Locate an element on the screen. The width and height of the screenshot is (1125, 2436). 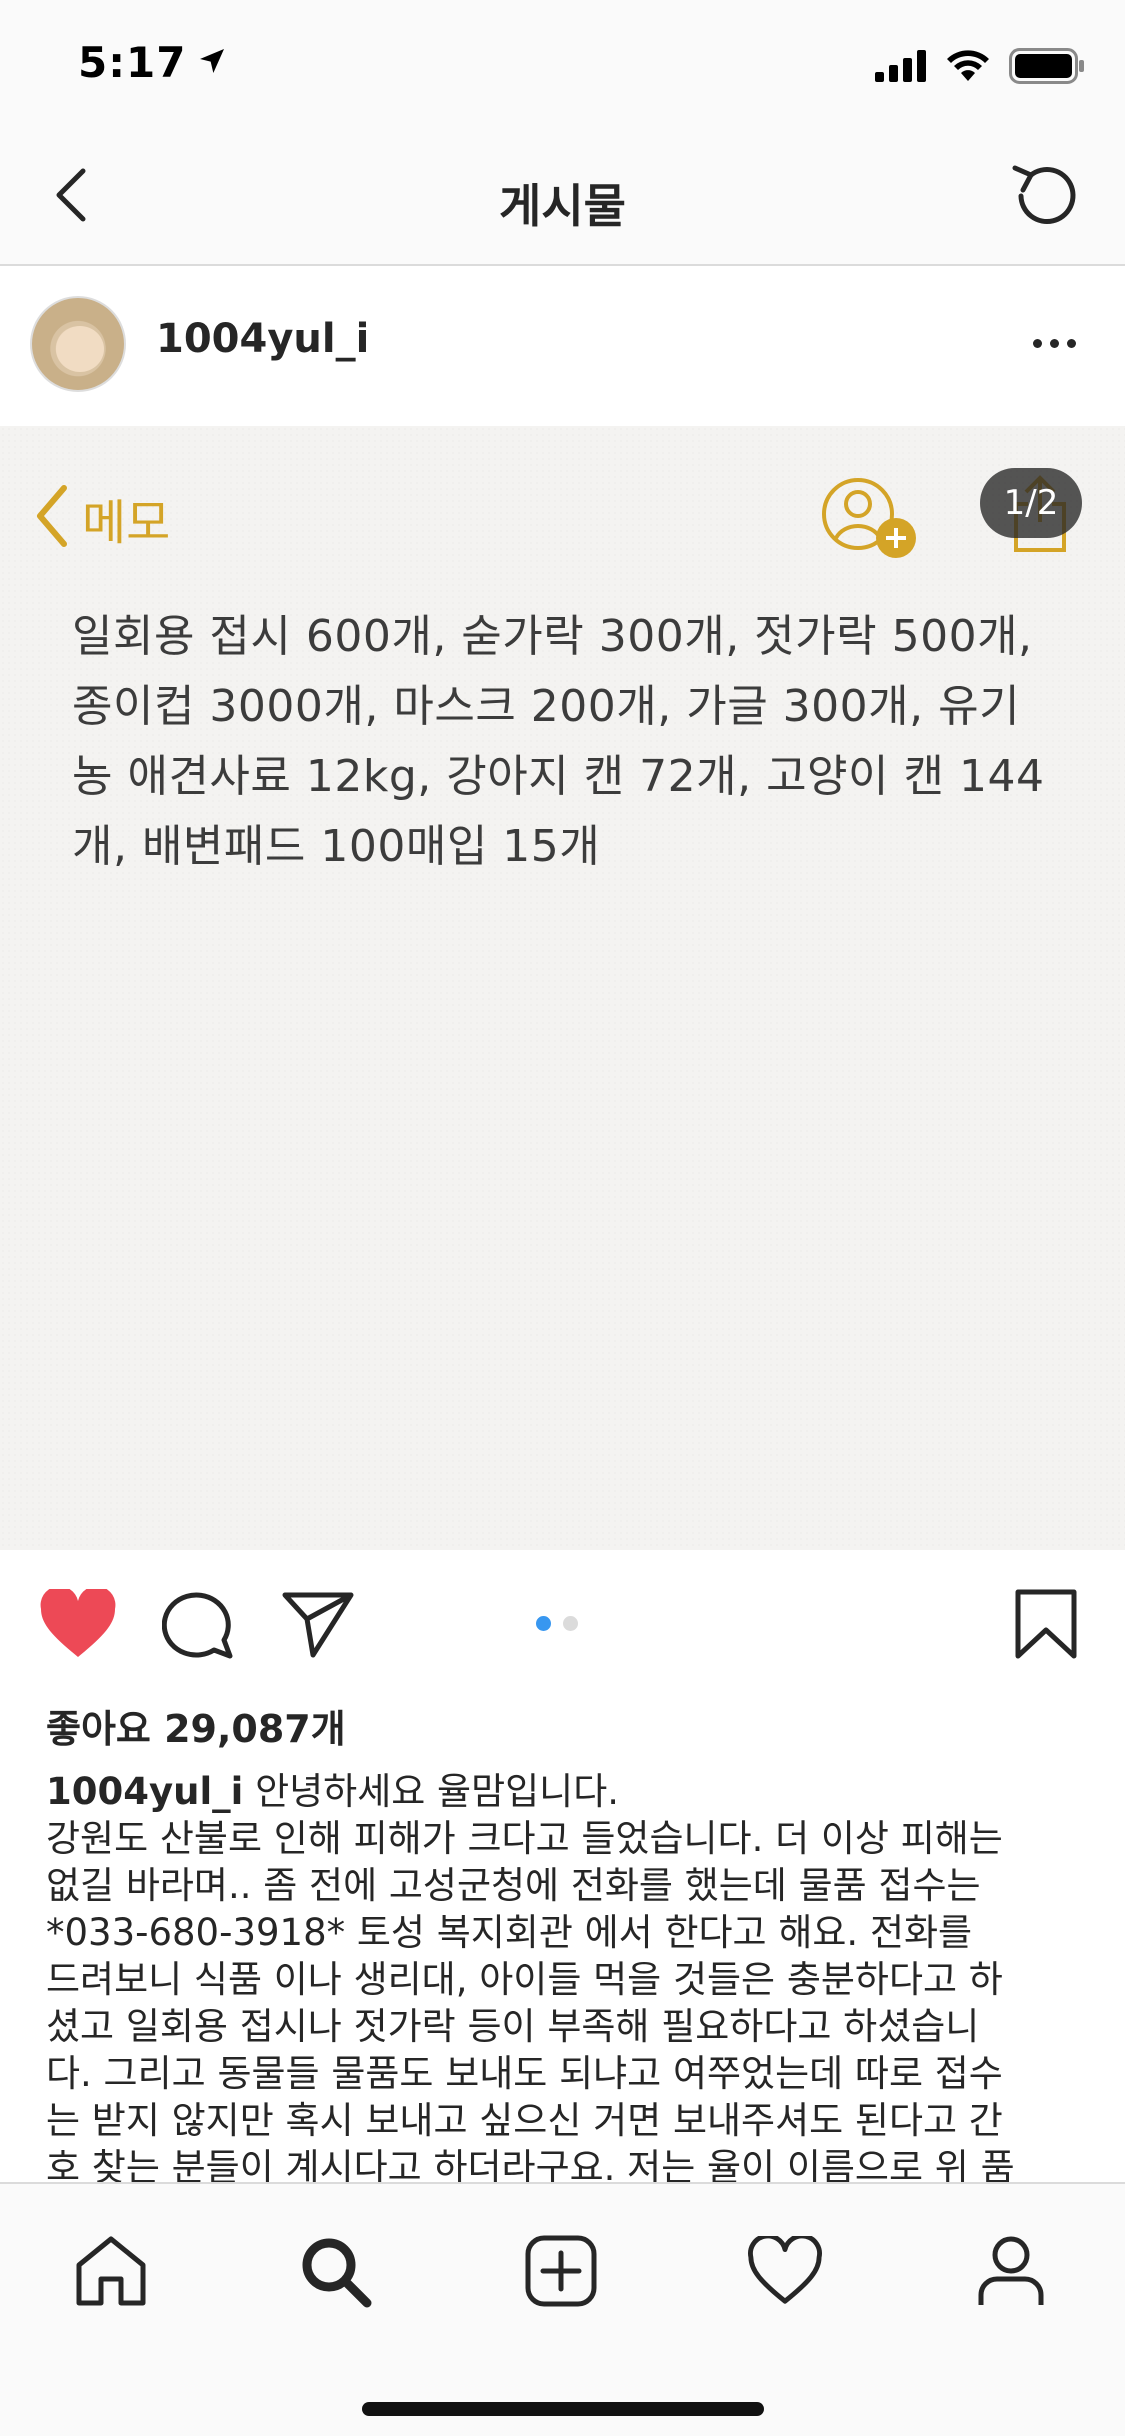
cellular-signal-icon is located at coordinates (901, 68).